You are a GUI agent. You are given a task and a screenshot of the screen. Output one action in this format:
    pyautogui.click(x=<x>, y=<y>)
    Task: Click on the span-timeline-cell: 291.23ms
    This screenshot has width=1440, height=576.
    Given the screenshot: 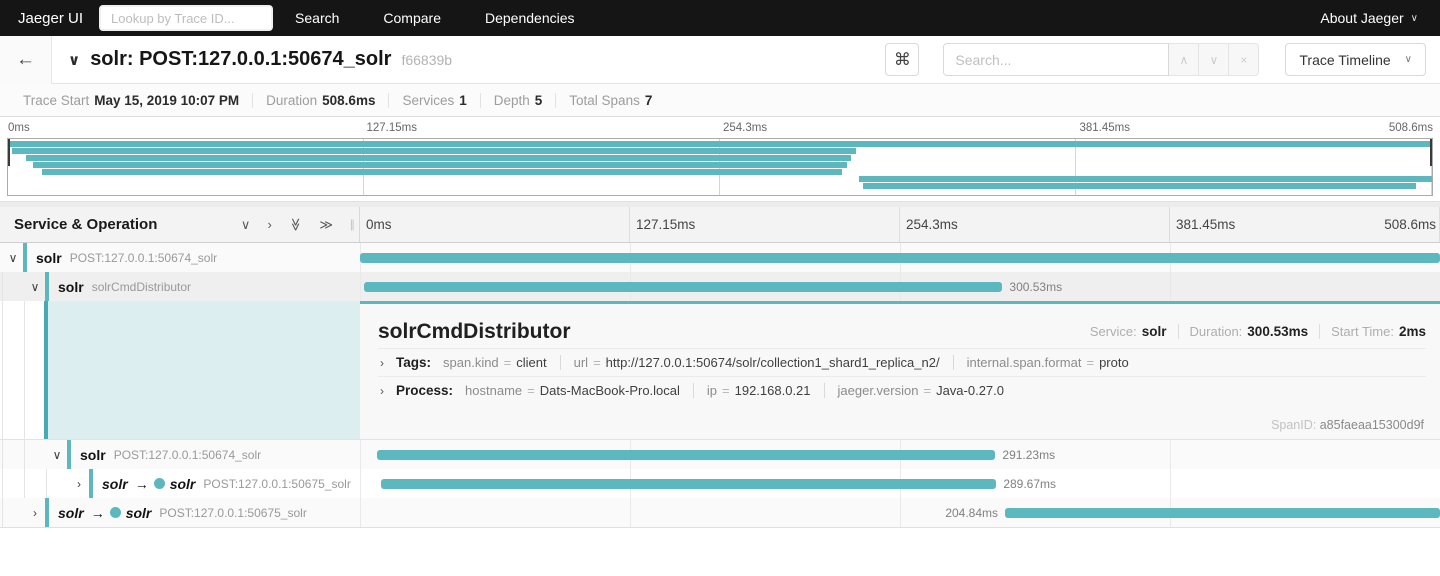 What is the action you would take?
    pyautogui.click(x=900, y=454)
    